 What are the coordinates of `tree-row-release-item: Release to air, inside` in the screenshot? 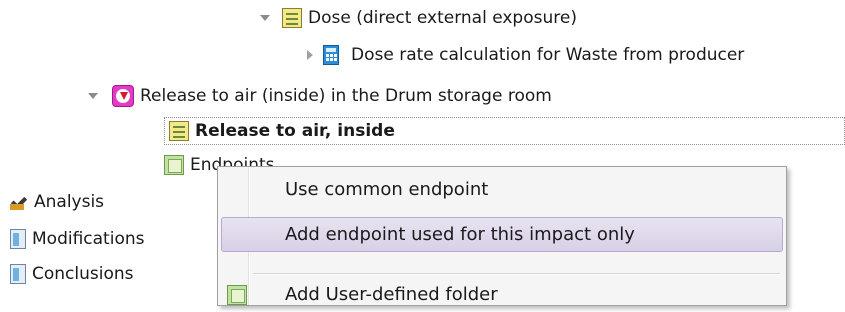 It's located at (504, 131).